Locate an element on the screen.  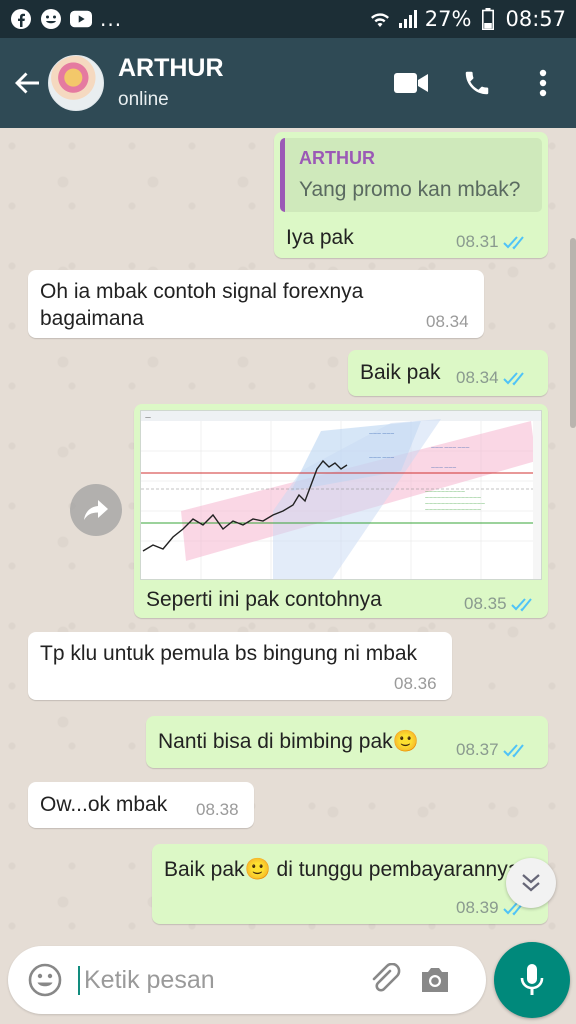
message-text-row: Nanti bisa di bimbing pak🙂 is located at coordinates (288, 741).